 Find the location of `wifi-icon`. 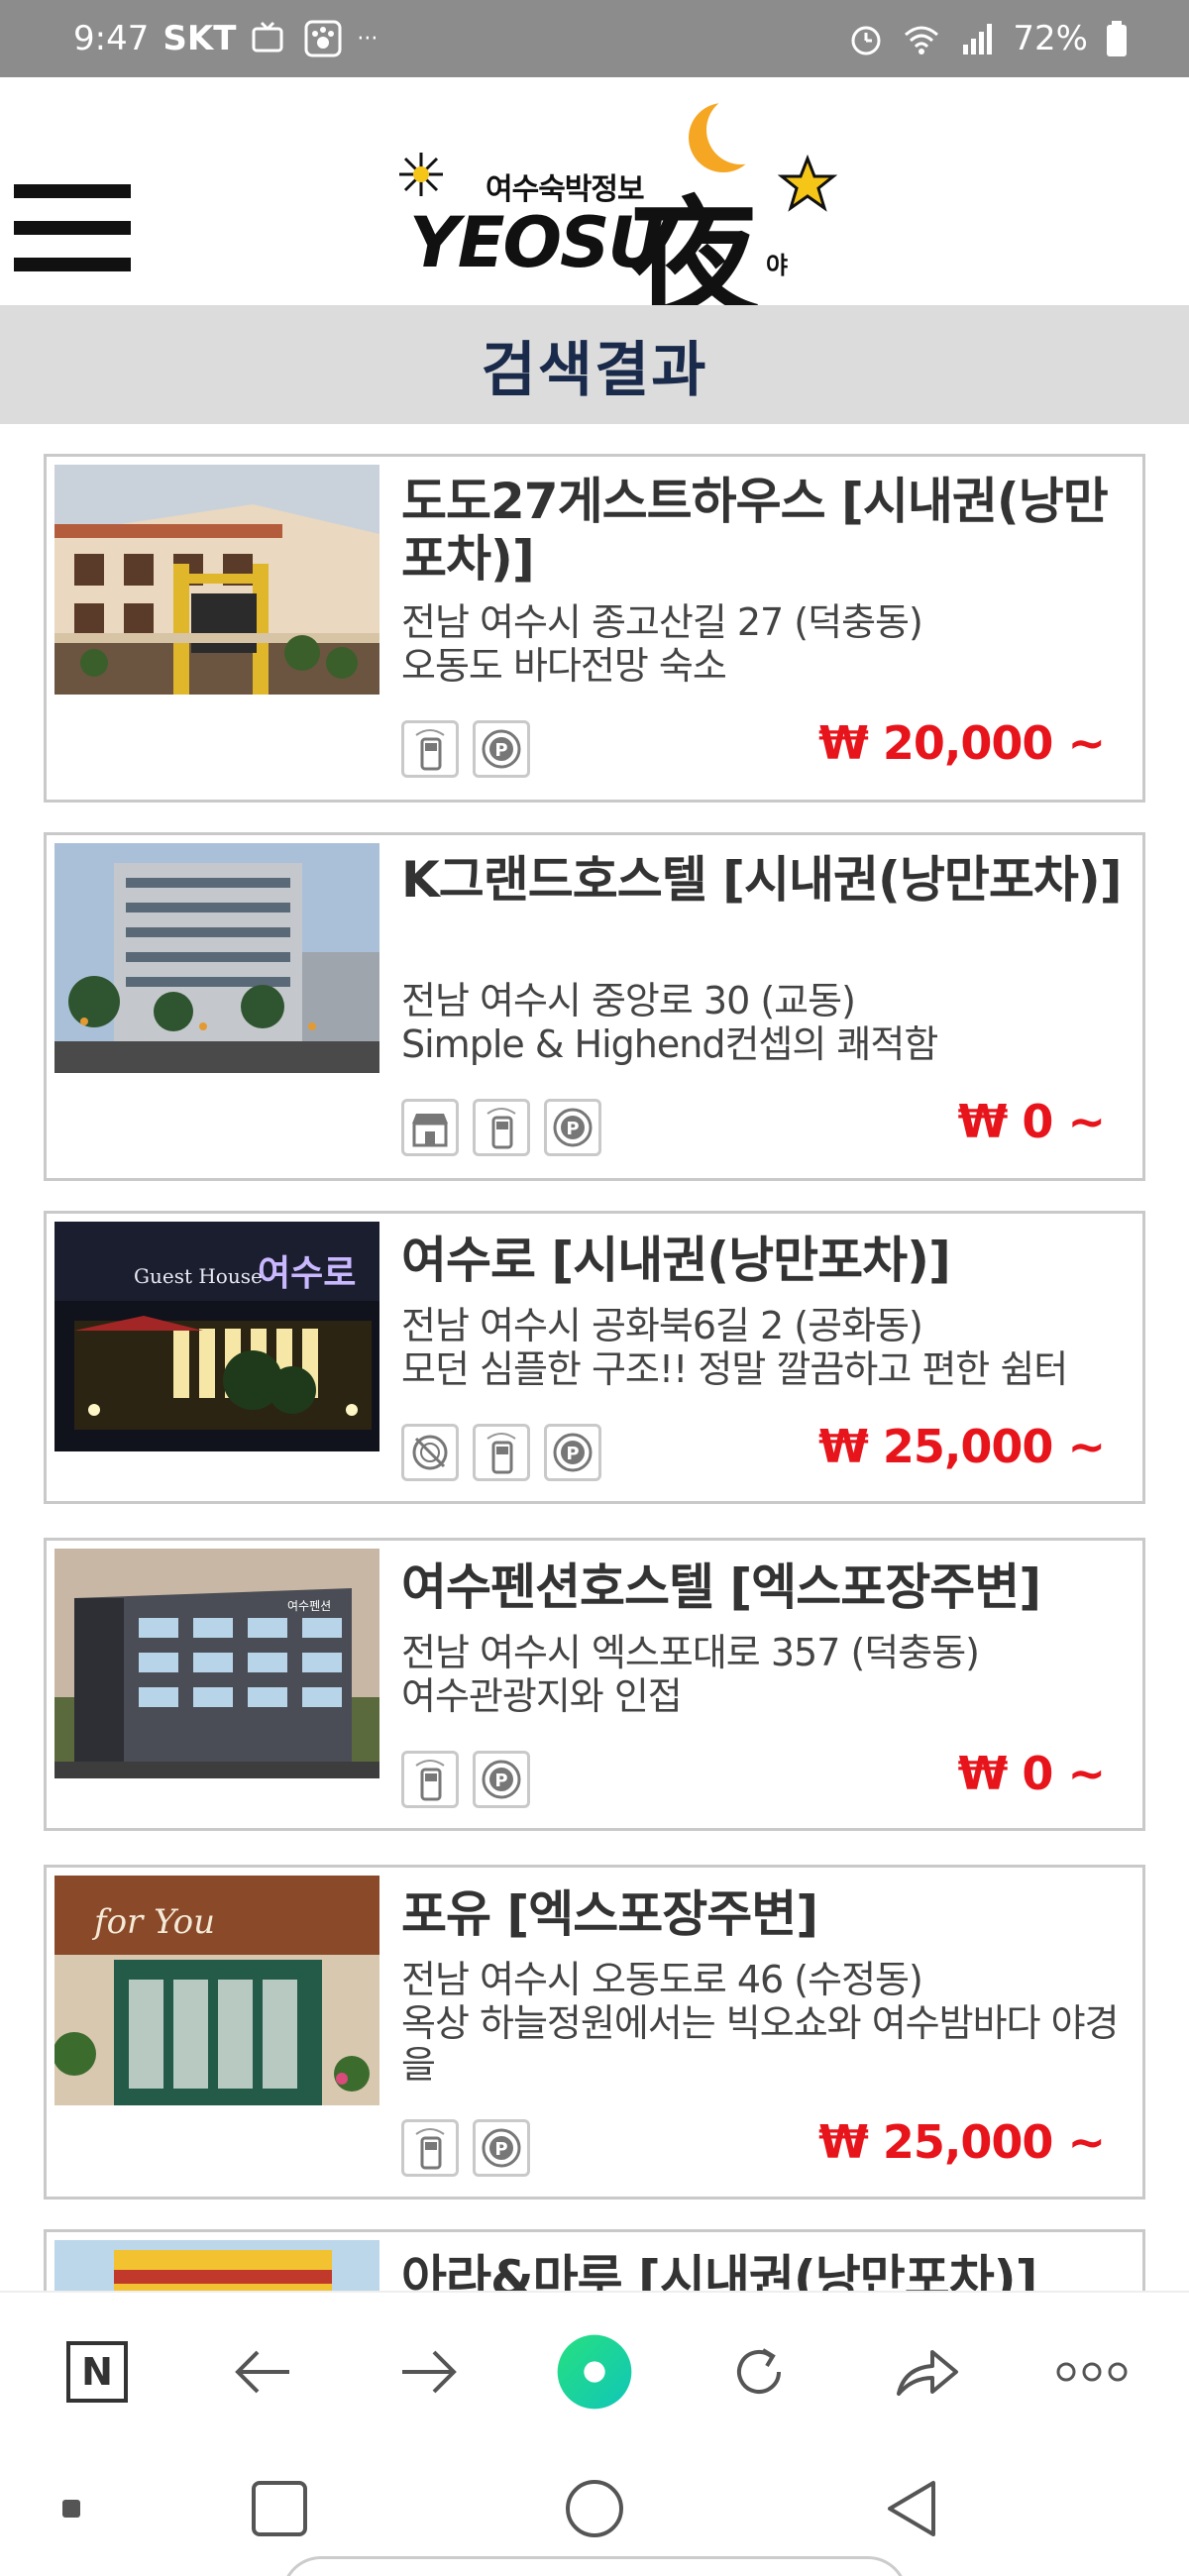

wifi-icon is located at coordinates (922, 40).